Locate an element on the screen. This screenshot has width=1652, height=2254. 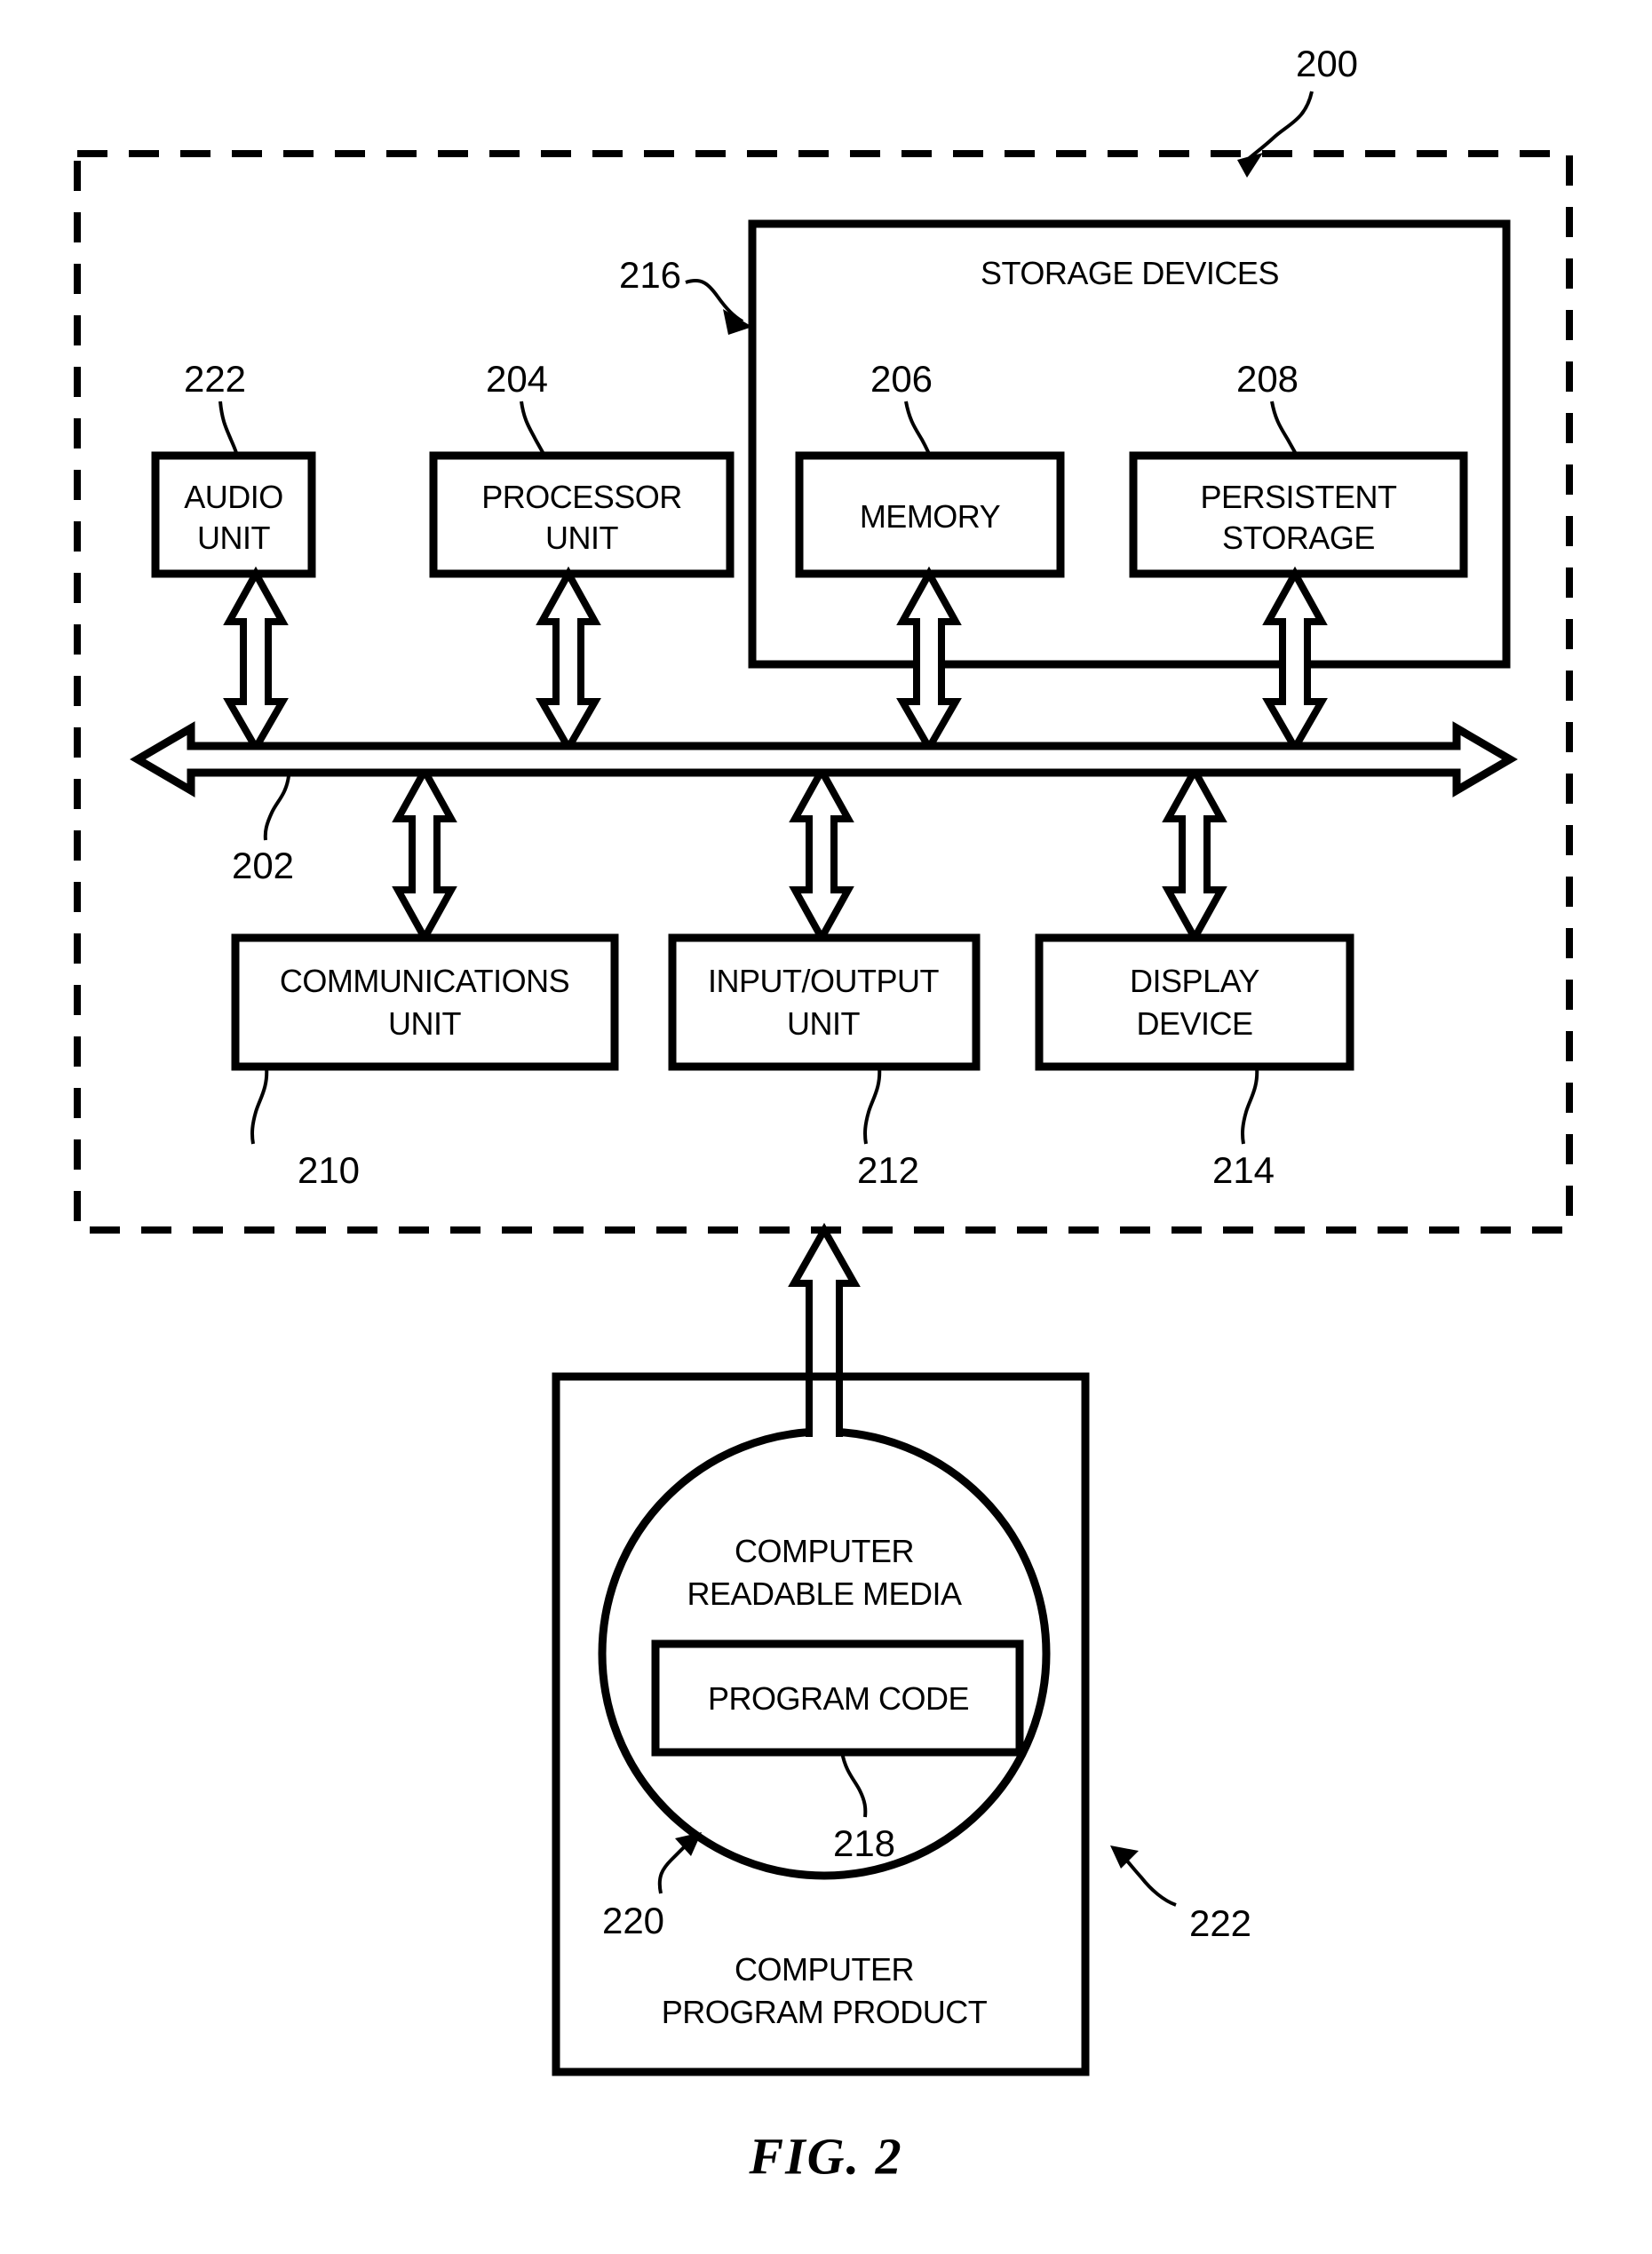
ref-numeral-202: 202 is located at coordinates (263, 866).